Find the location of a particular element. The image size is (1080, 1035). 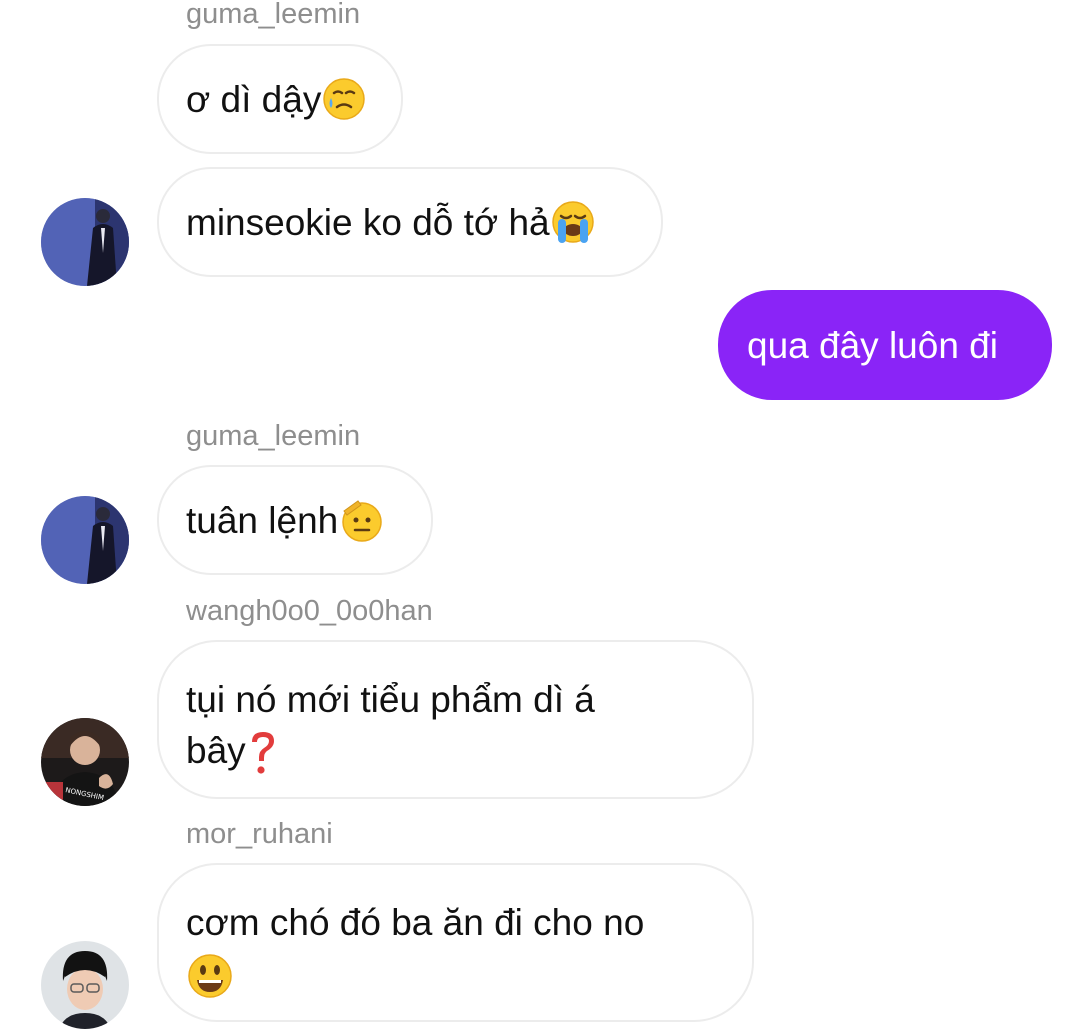

avatar-mor-ruhani is located at coordinates (85, 985).